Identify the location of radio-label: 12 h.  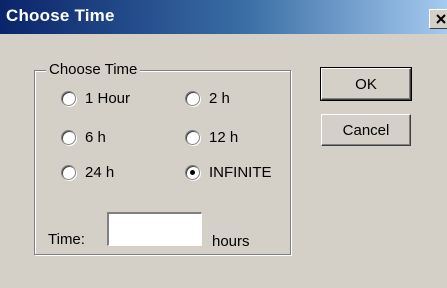
(223, 137).